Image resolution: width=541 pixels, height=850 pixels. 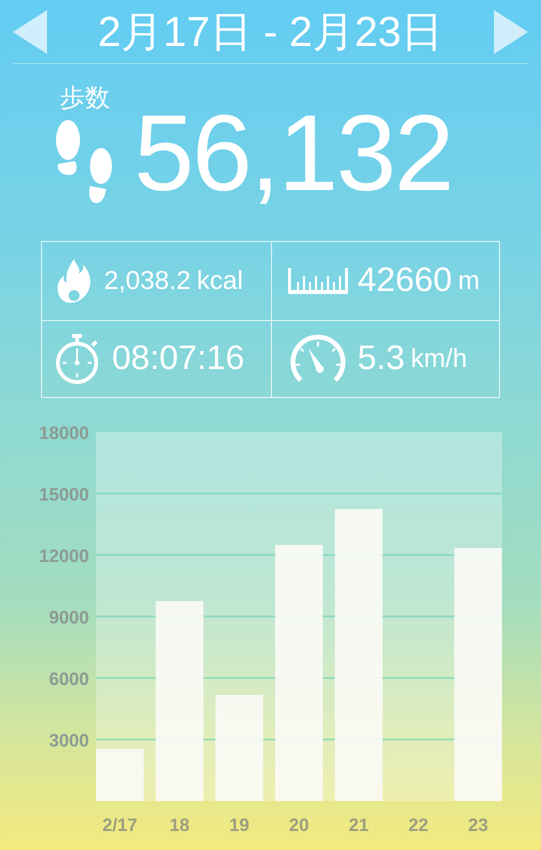 I want to click on axis-label: 19, so click(x=239, y=825).